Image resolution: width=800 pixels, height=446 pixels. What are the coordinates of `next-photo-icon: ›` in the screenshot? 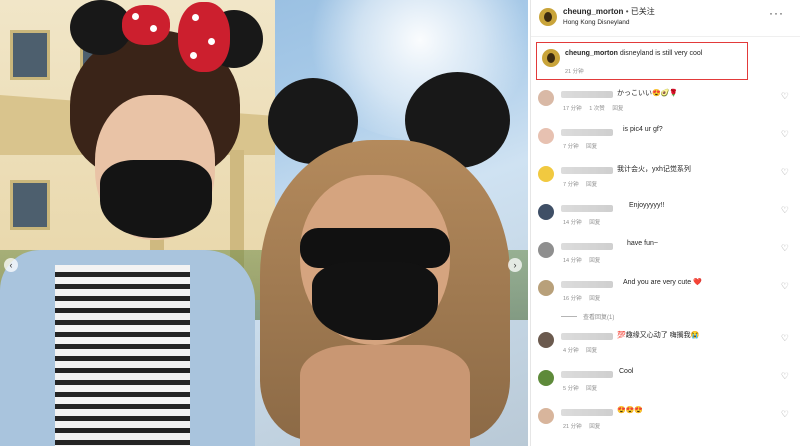 It's located at (515, 265).